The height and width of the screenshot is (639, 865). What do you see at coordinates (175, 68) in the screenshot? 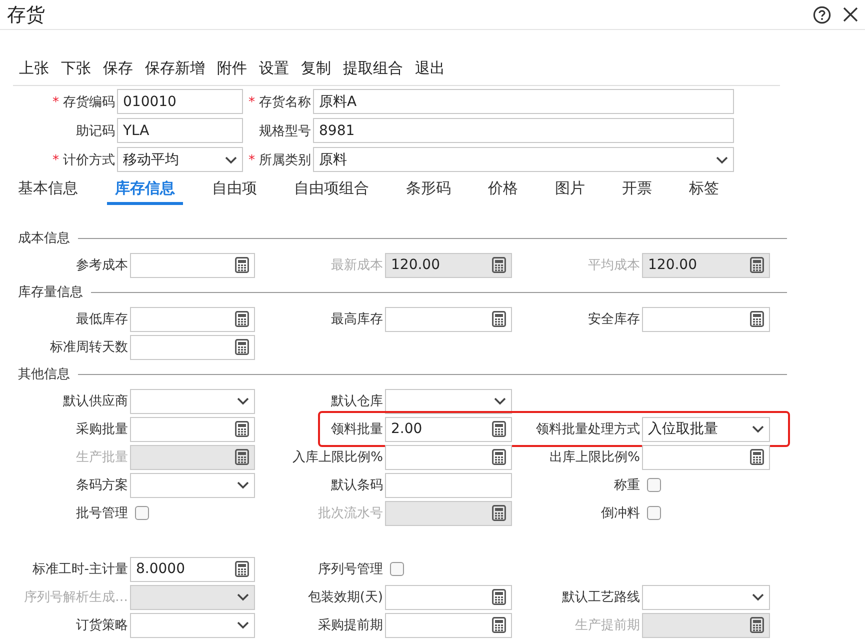
I see `toolbar-button: 保存新增` at bounding box center [175, 68].